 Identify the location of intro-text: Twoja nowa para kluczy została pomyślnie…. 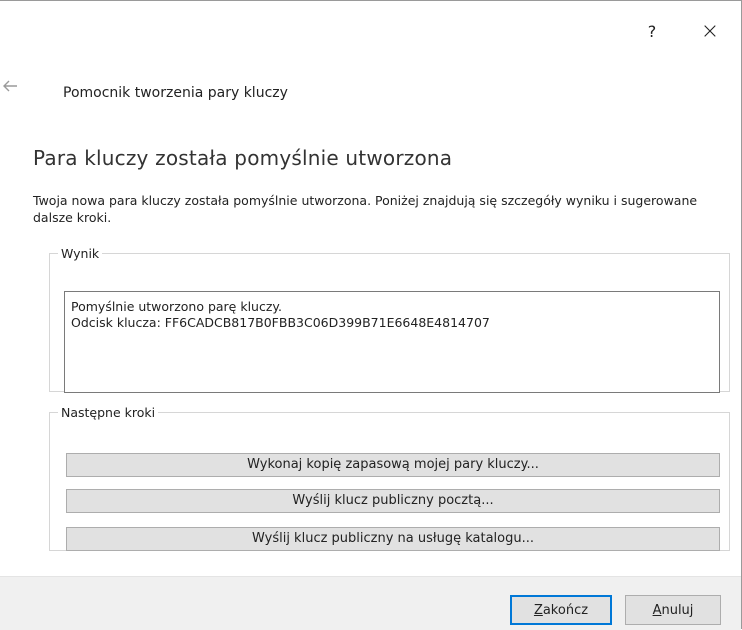
(365, 209).